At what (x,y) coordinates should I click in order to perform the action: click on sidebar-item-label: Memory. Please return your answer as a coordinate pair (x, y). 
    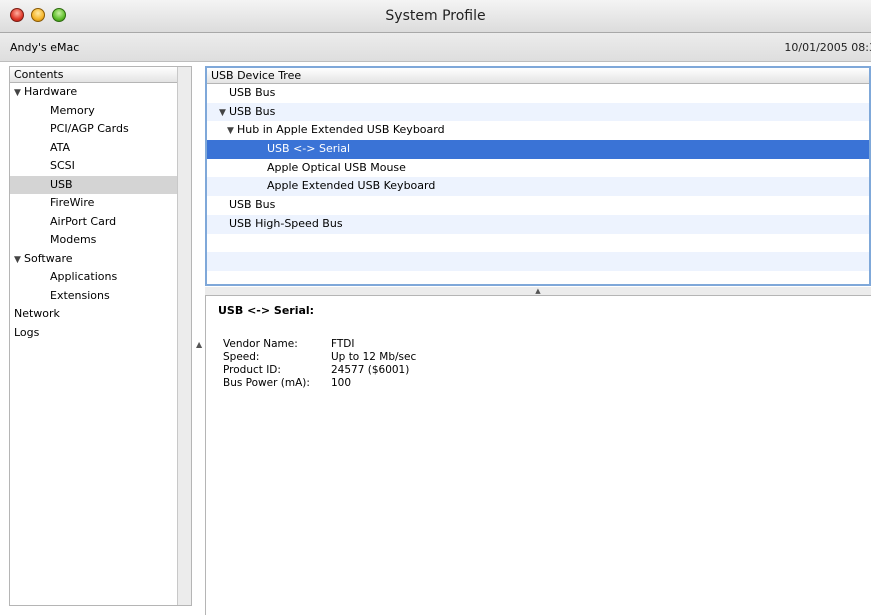
    Looking at the image, I should click on (72, 110).